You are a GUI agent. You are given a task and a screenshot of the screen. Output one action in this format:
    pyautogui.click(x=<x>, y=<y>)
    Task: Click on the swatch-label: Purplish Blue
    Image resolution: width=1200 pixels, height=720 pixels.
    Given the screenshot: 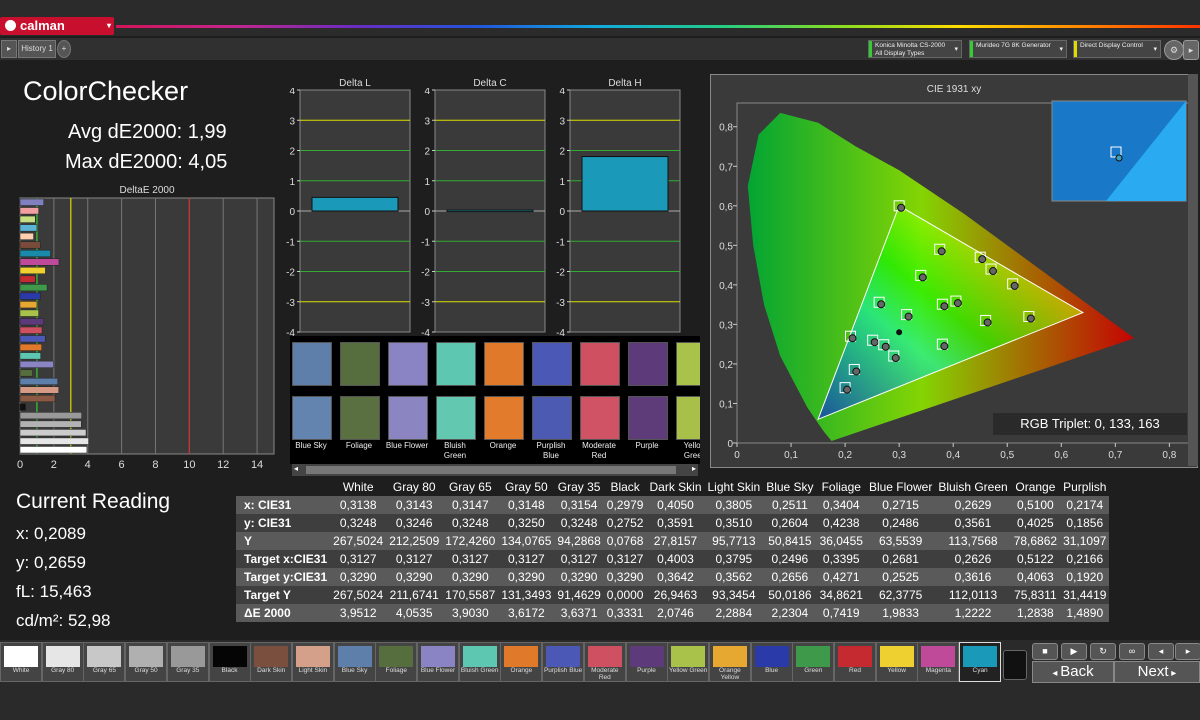 What is the action you would take?
    pyautogui.click(x=563, y=670)
    